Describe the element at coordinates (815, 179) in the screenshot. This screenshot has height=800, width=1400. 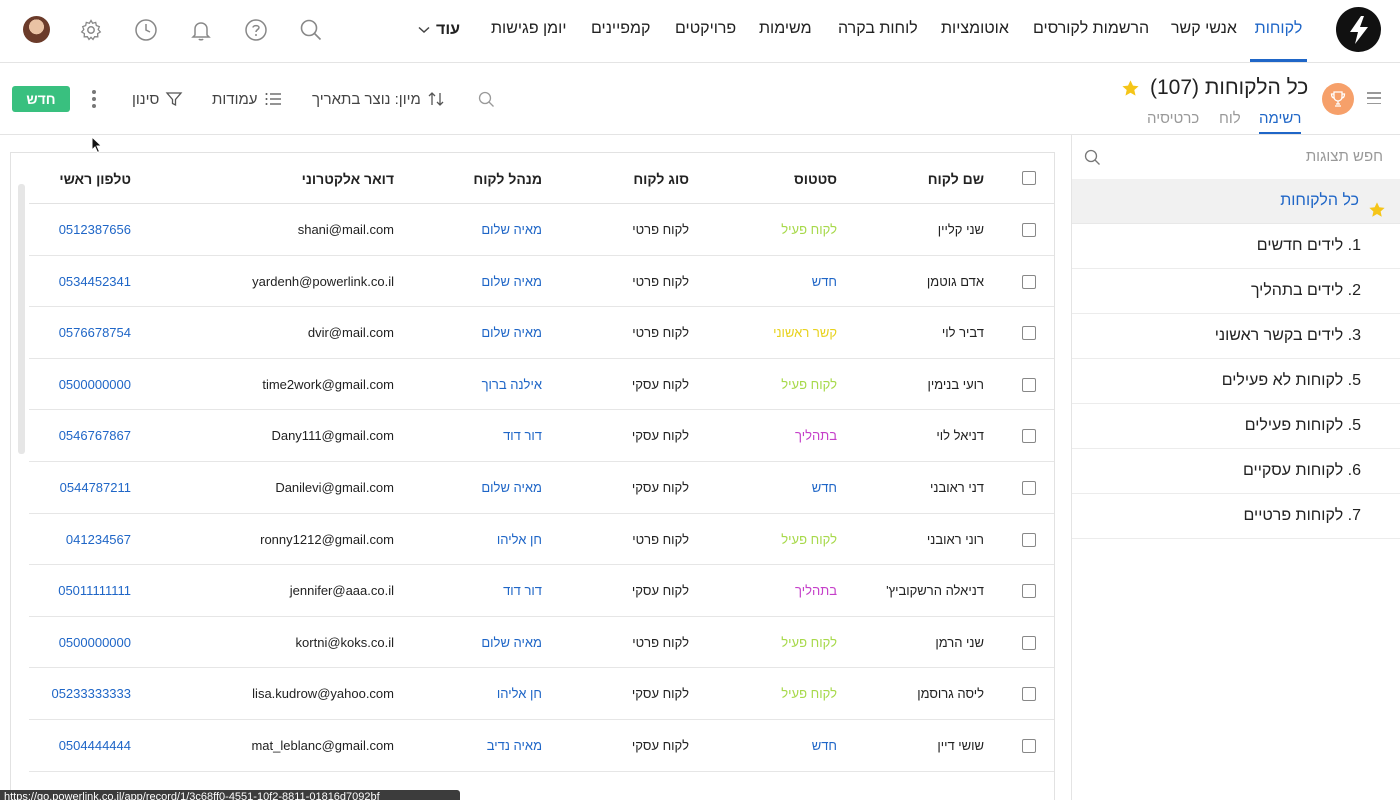
I see `column-header-status: סטטוס` at that location.